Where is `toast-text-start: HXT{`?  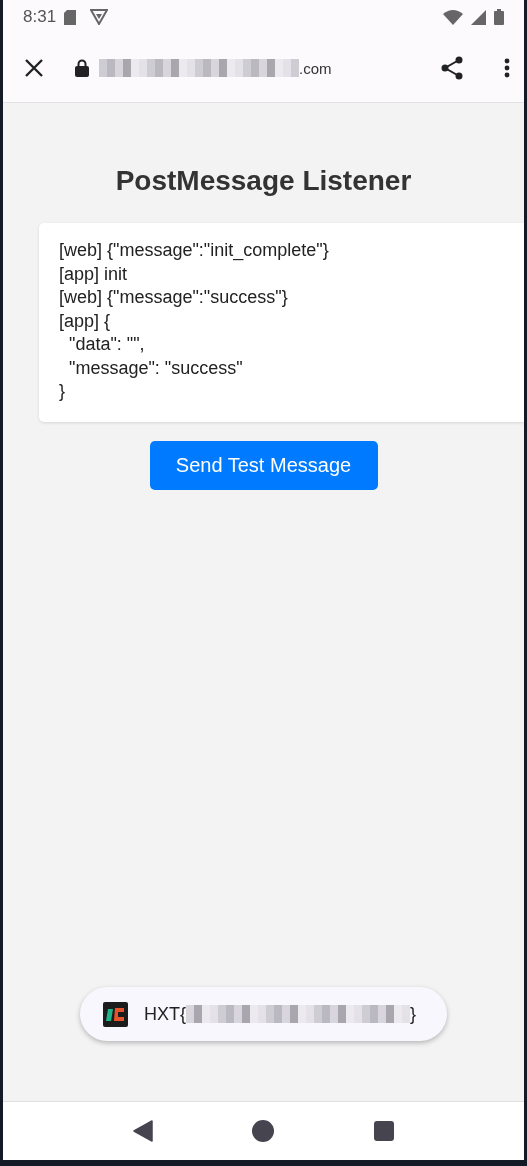 toast-text-start: HXT{ is located at coordinates (165, 1014).